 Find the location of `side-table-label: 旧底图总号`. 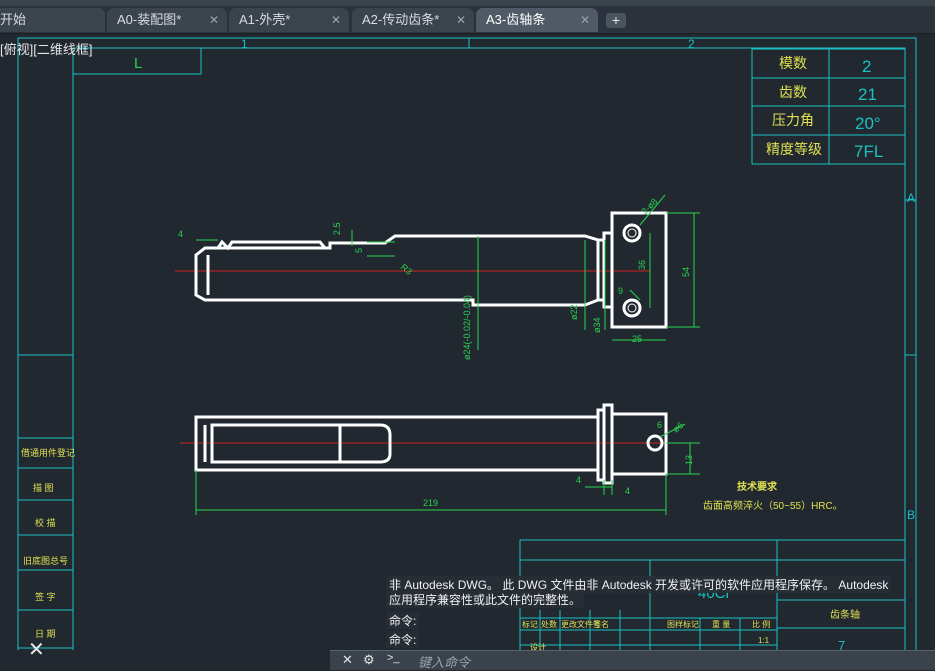

side-table-label: 旧底图总号 is located at coordinates (45, 560).